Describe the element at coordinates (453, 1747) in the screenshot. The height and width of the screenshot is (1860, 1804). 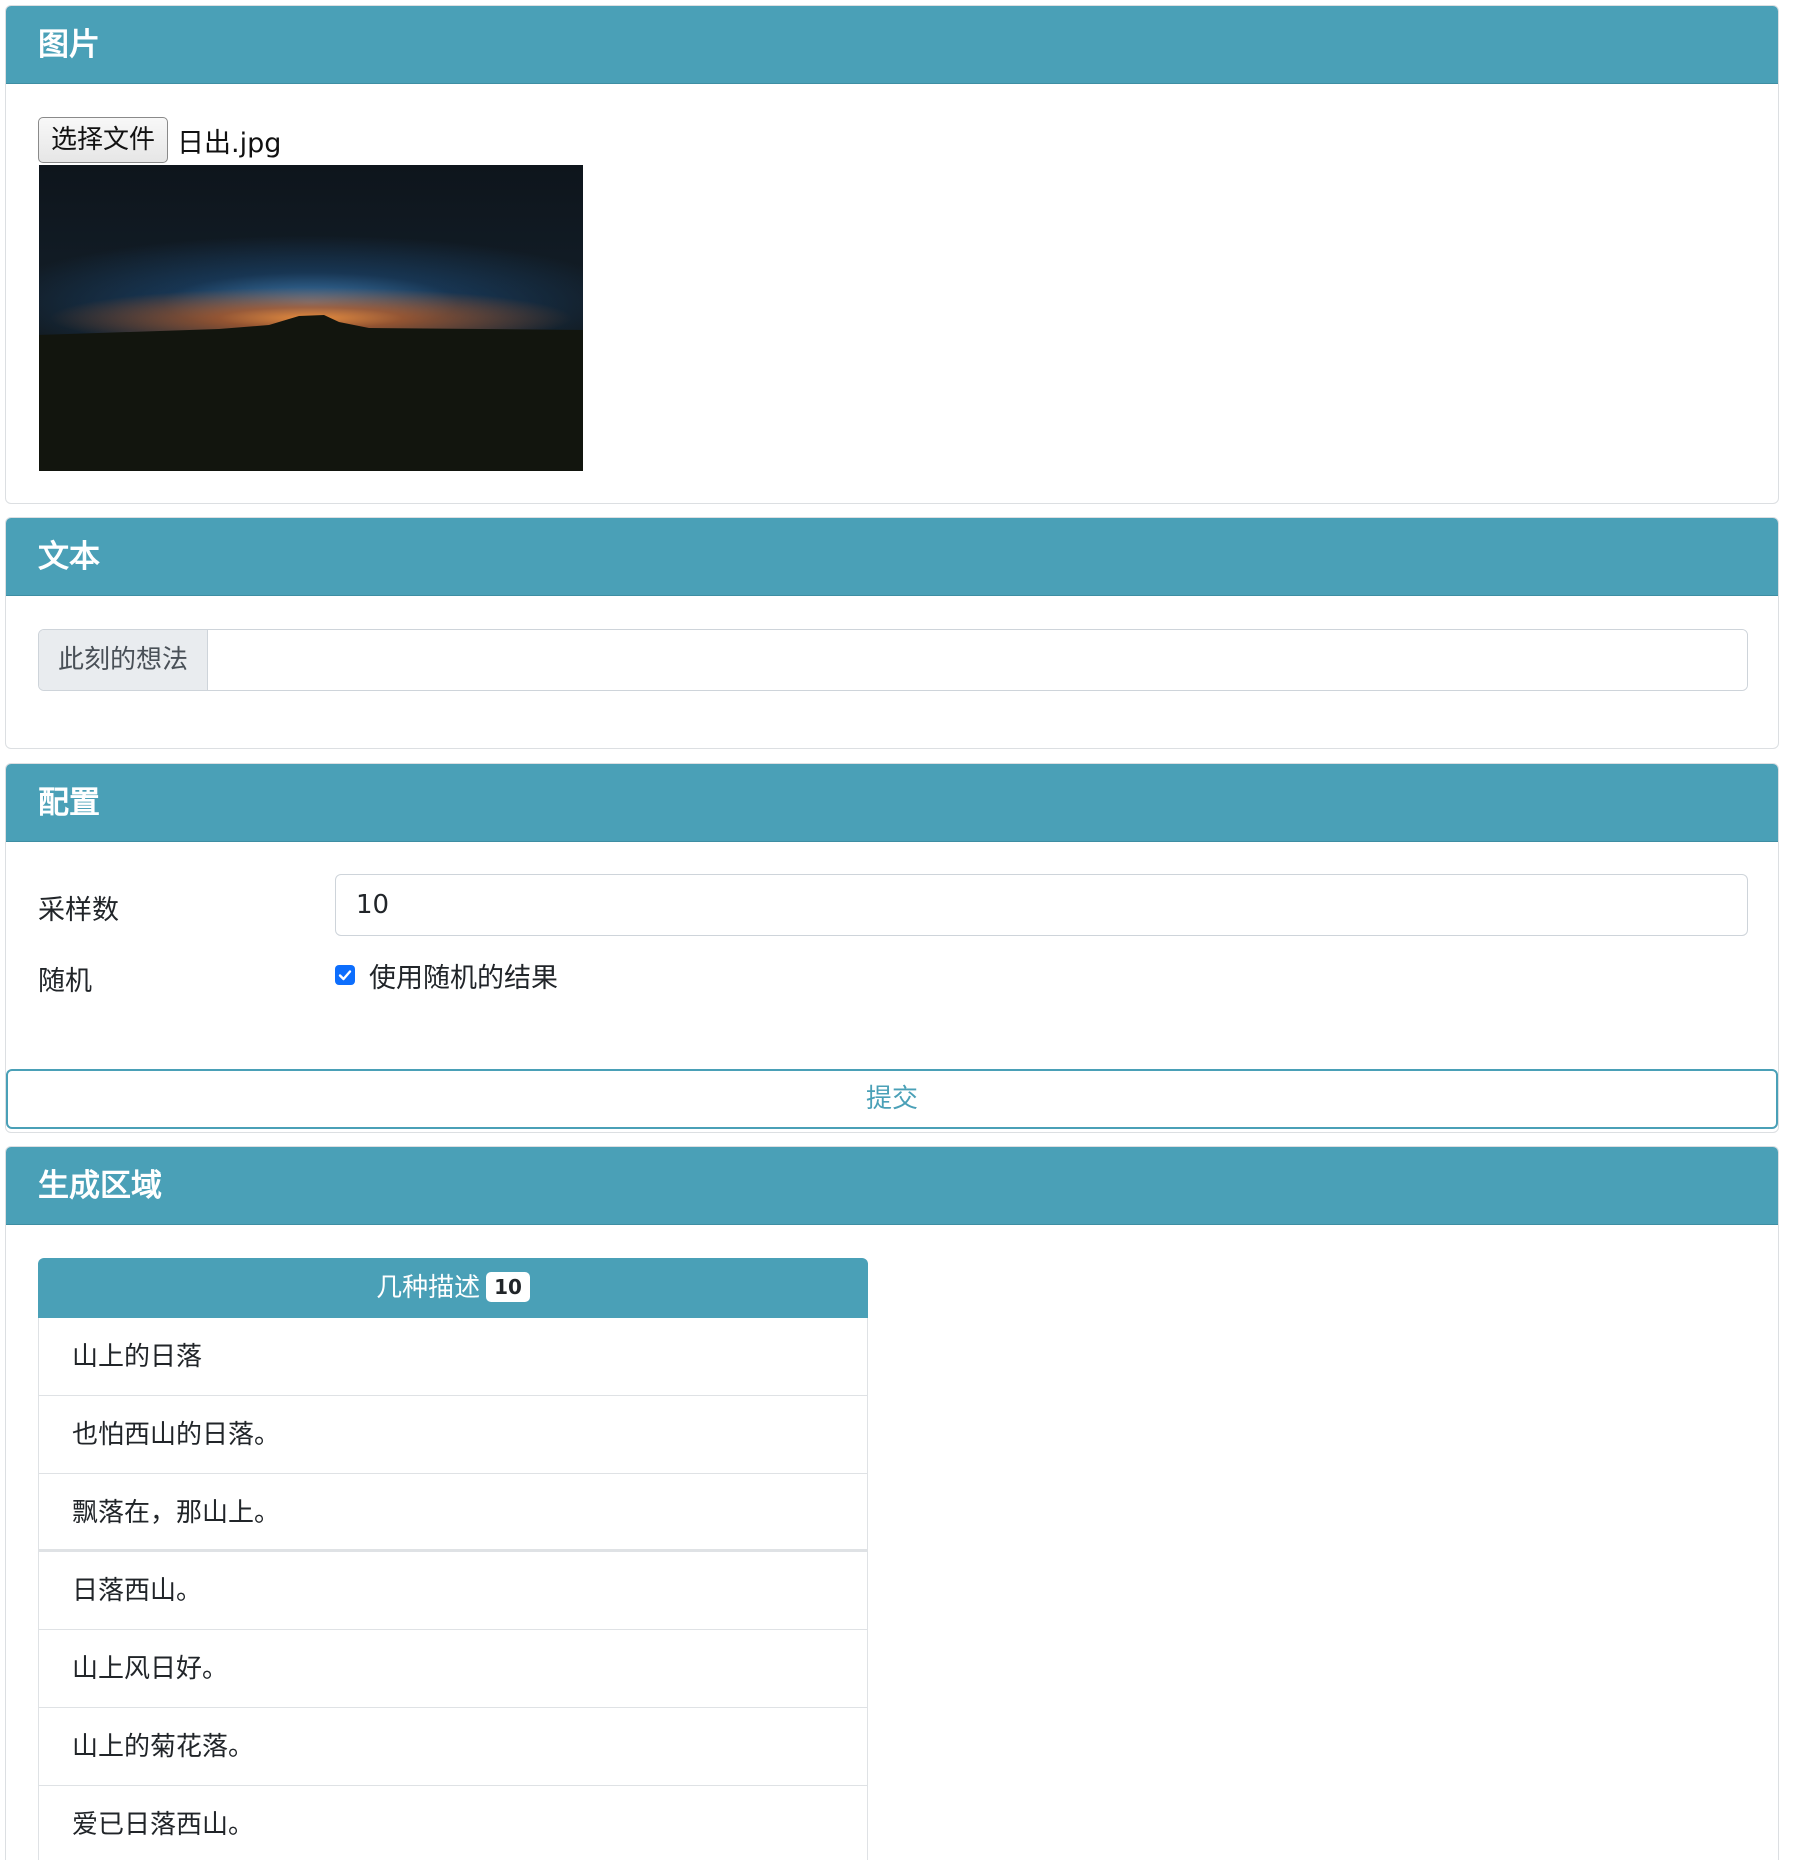
I see `list-item: 山上的菊花落。` at that location.